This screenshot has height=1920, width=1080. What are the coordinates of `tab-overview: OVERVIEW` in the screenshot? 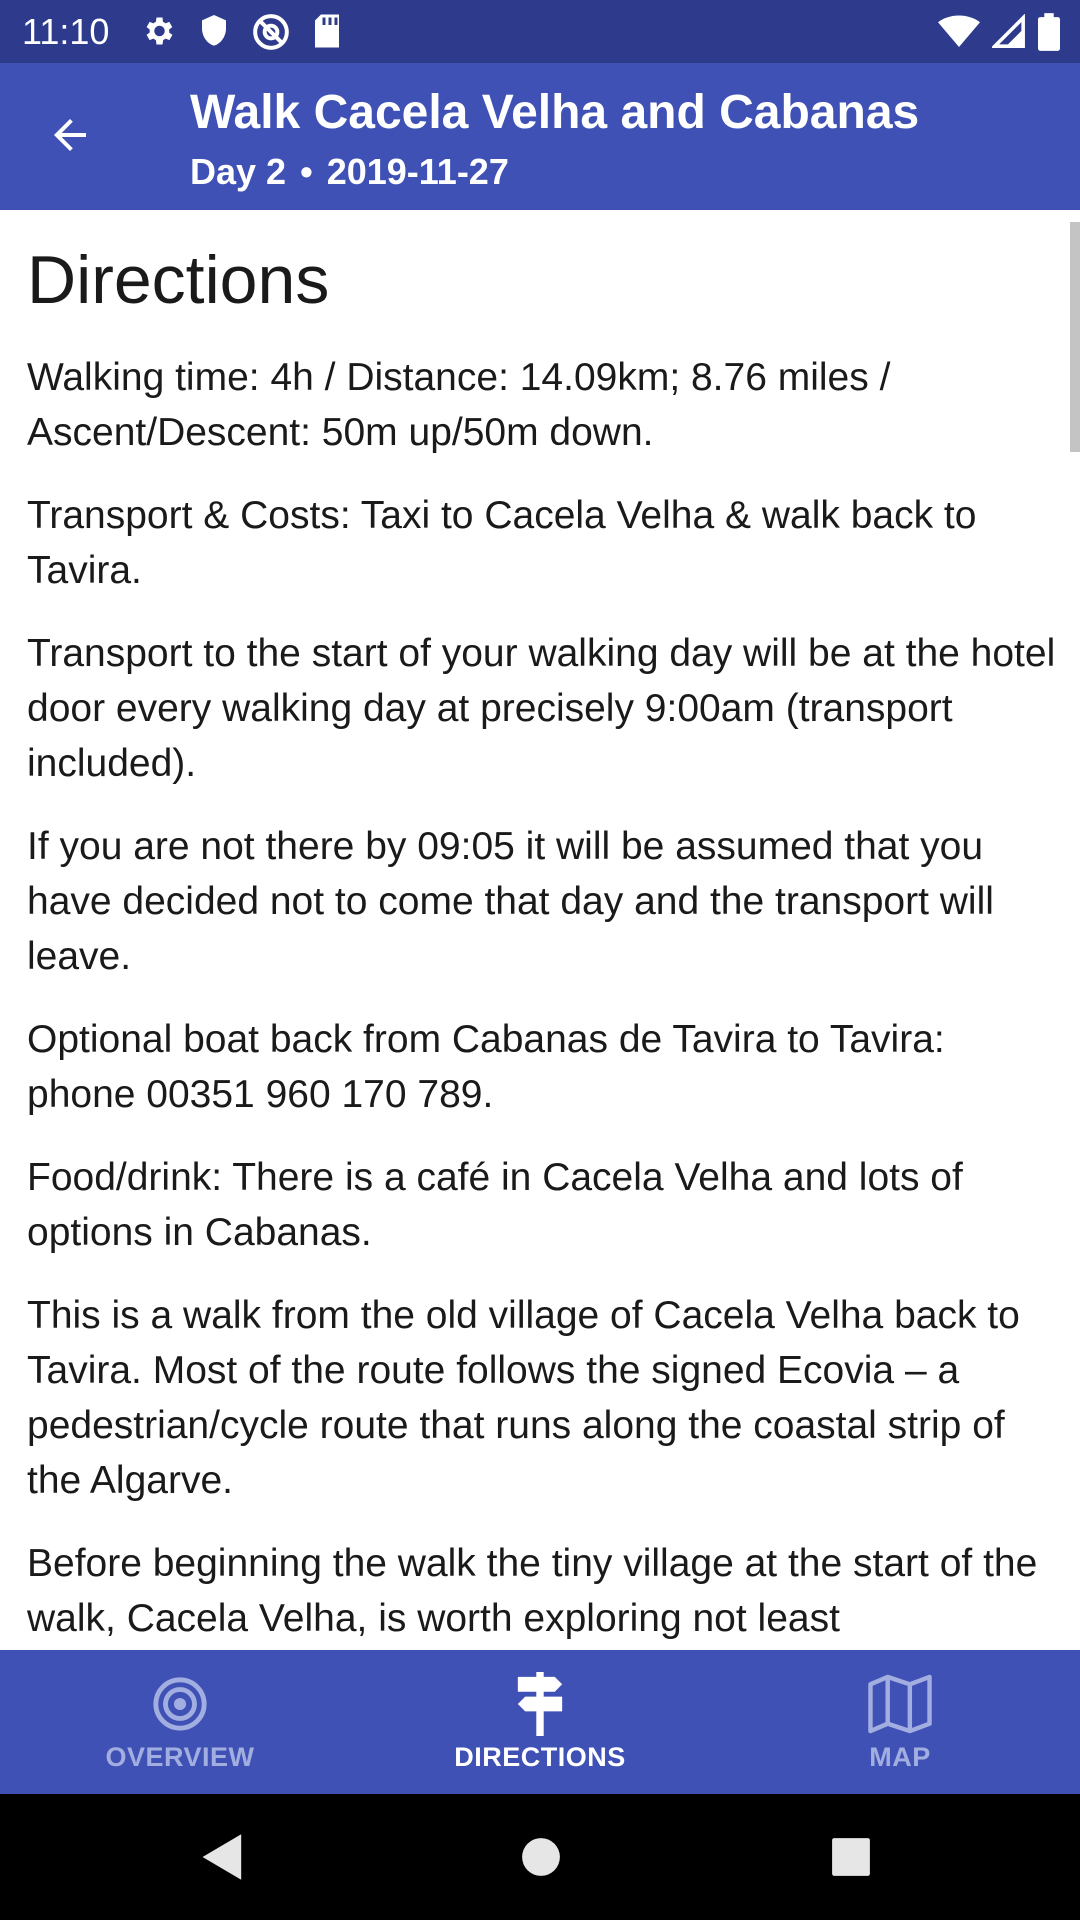 It's located at (180, 1722).